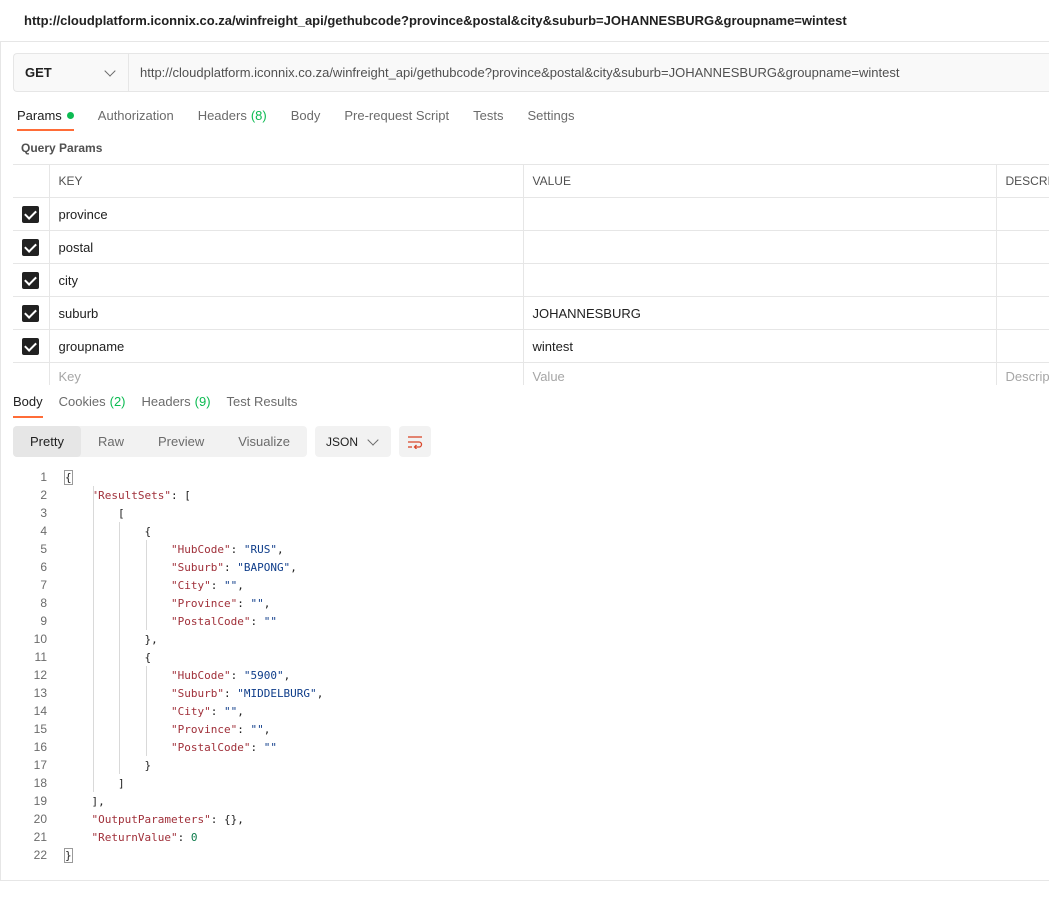 The height and width of the screenshot is (904, 1049). I want to click on code-text: ], so click(95, 783).